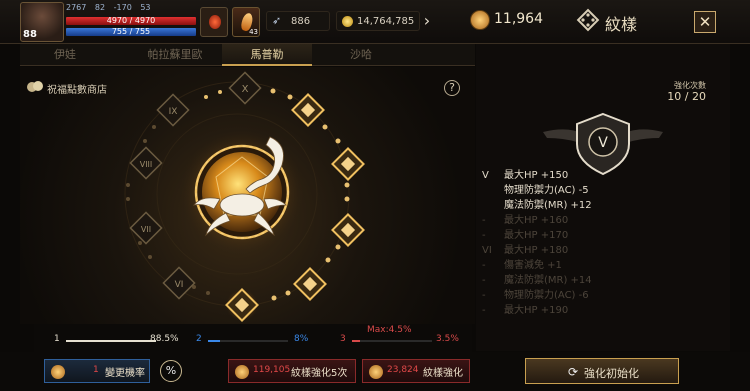  I want to click on enhance-5x-label: 紋樣強化5次, so click(319, 373).